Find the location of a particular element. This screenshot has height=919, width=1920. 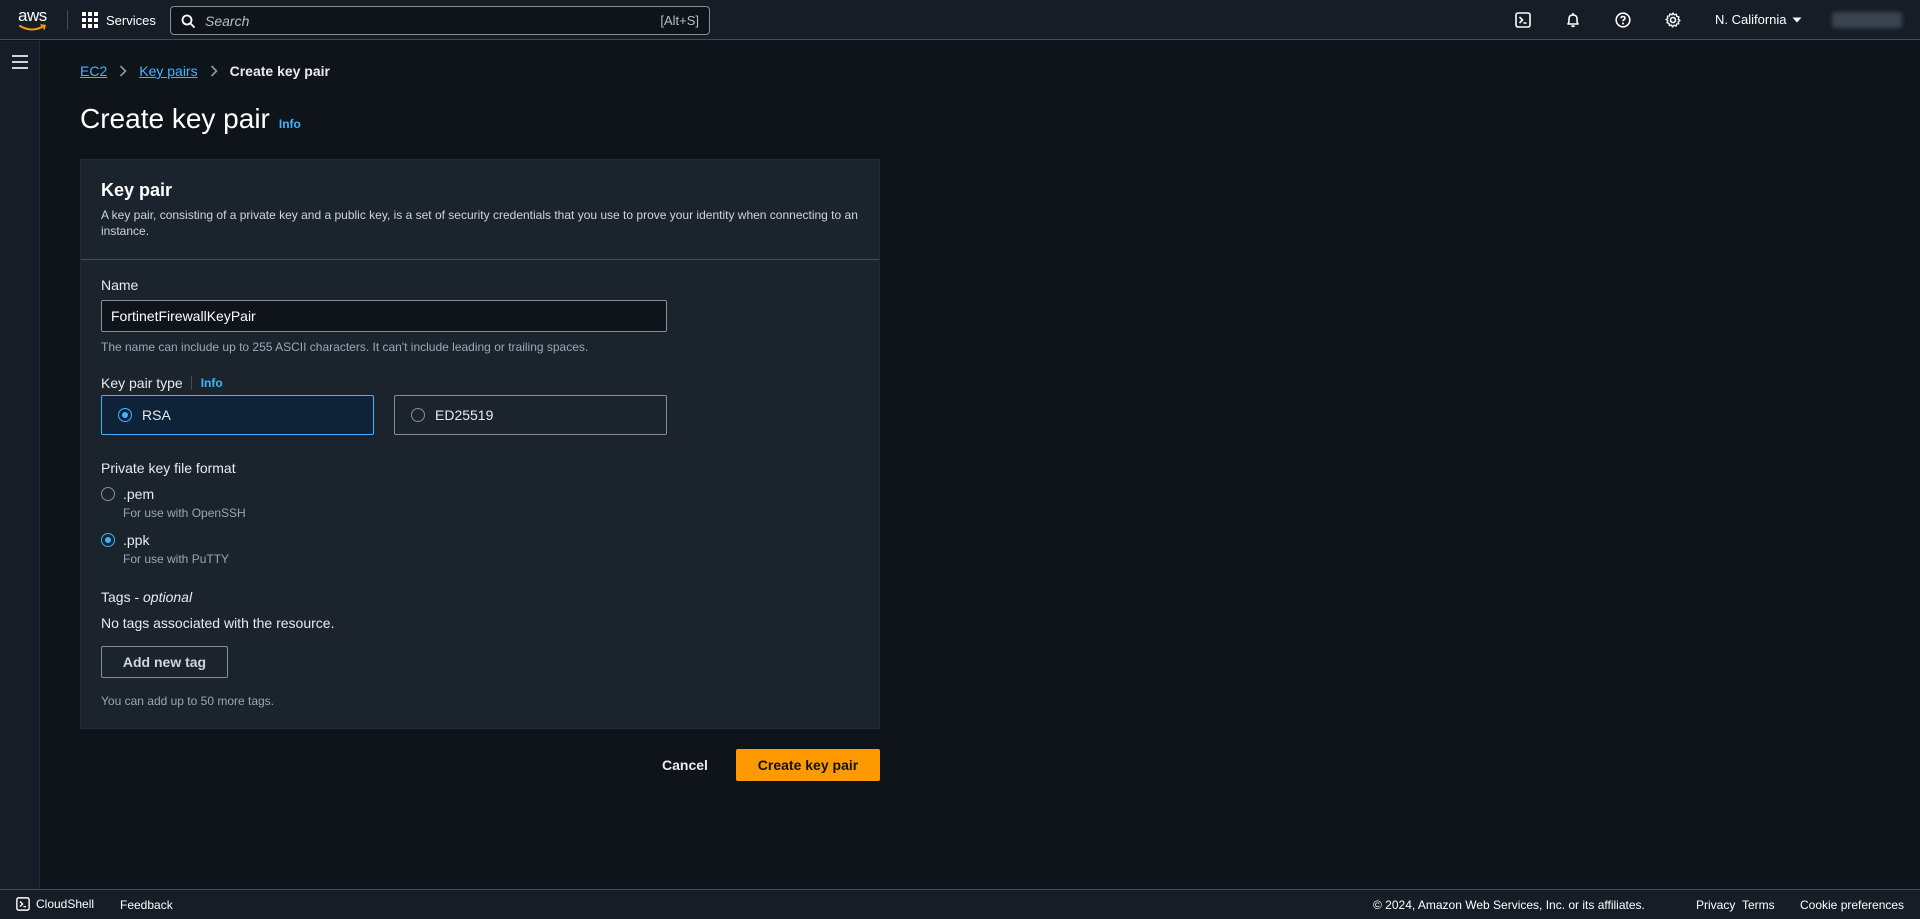

settings-gear-icon is located at coordinates (1673, 20).